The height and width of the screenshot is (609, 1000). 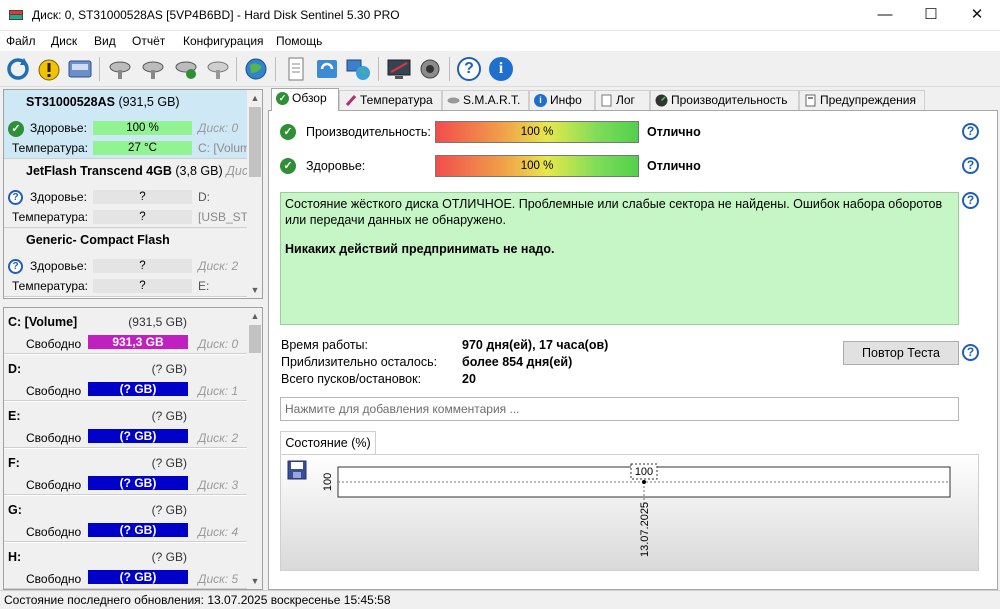 What do you see at coordinates (50, 286) in the screenshot?
I see `temperature-label: Температура:` at bounding box center [50, 286].